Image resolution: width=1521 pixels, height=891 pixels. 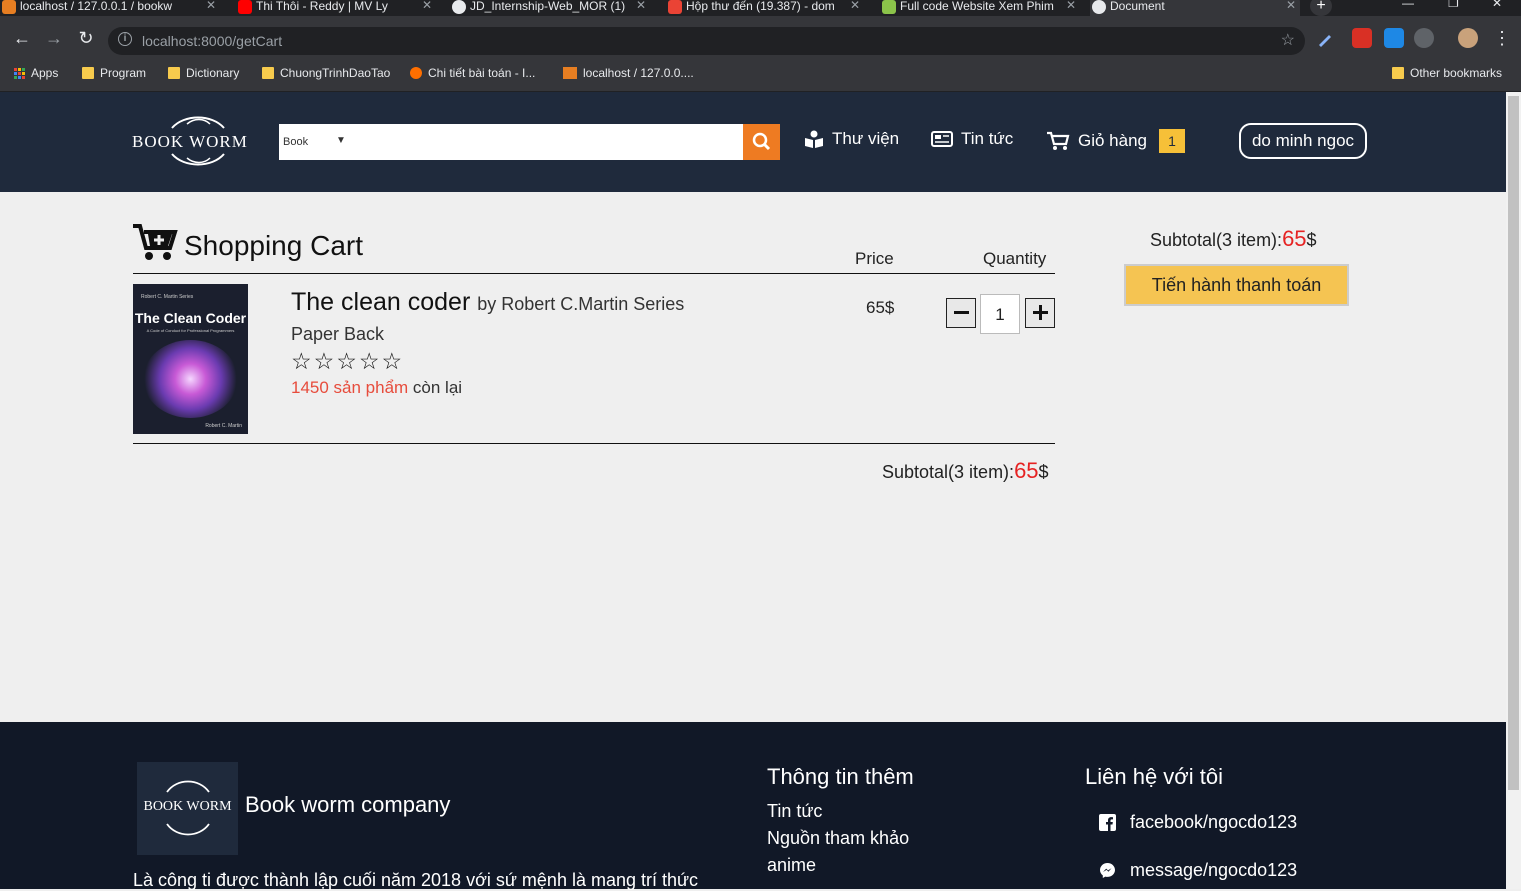 I want to click on profile-avatar-icon, so click(x=1468, y=38).